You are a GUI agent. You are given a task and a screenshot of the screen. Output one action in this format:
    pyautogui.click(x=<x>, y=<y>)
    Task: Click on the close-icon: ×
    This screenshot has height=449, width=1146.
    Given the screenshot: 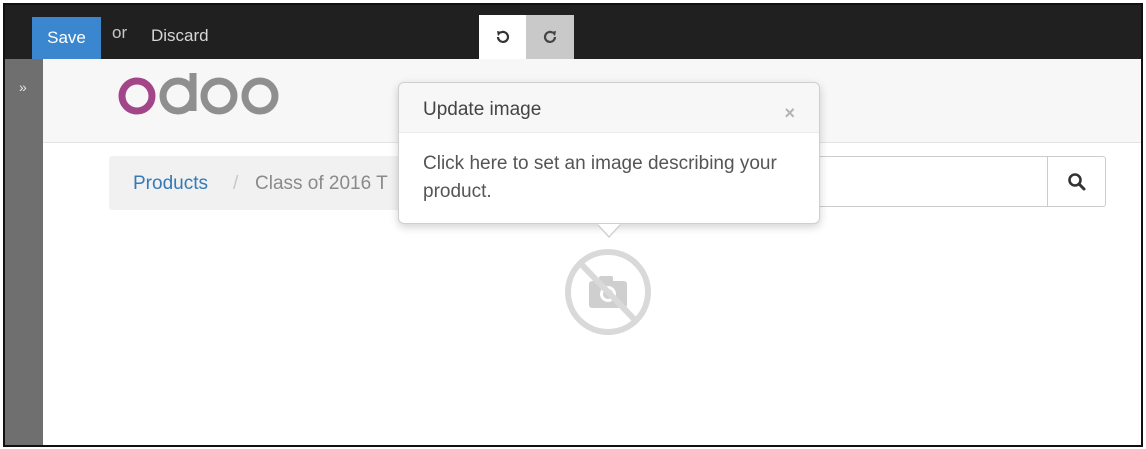 What is the action you would take?
    pyautogui.click(x=789, y=113)
    